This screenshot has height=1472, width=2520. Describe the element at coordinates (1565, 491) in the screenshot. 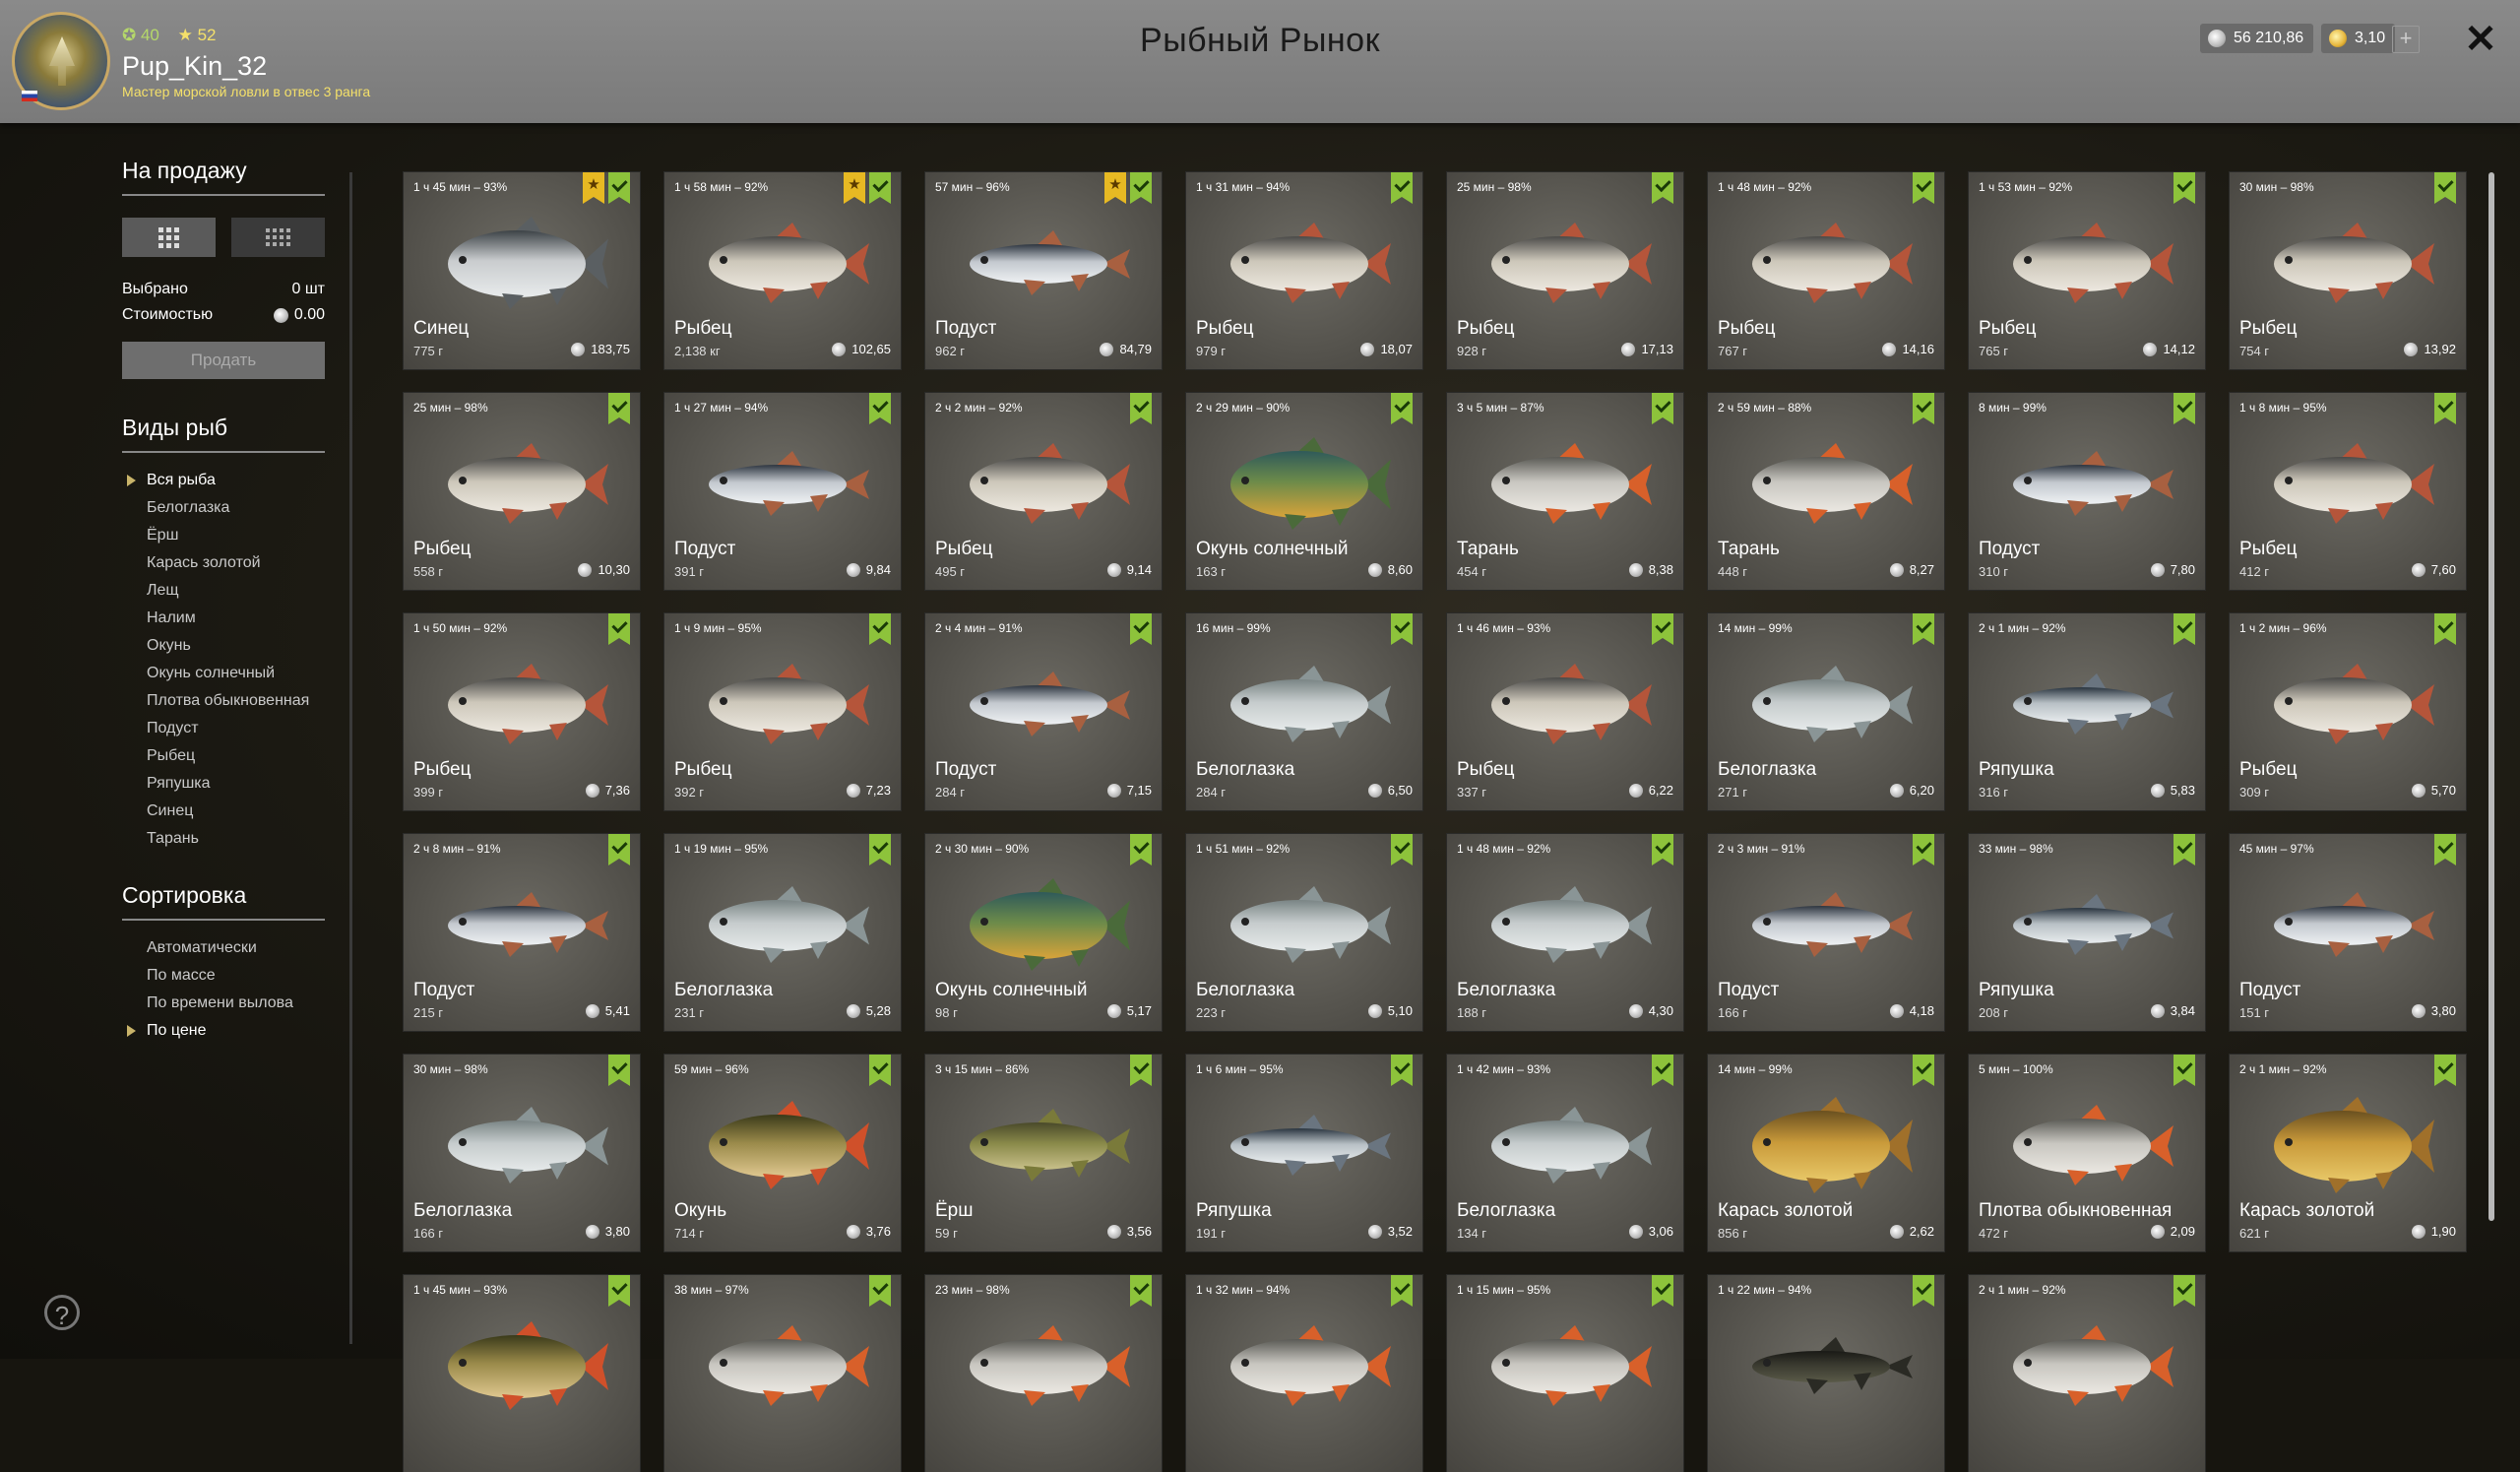

I see `fish-card: 3 ч 5 мин – 87% Тарань 454 г 8,38` at that location.